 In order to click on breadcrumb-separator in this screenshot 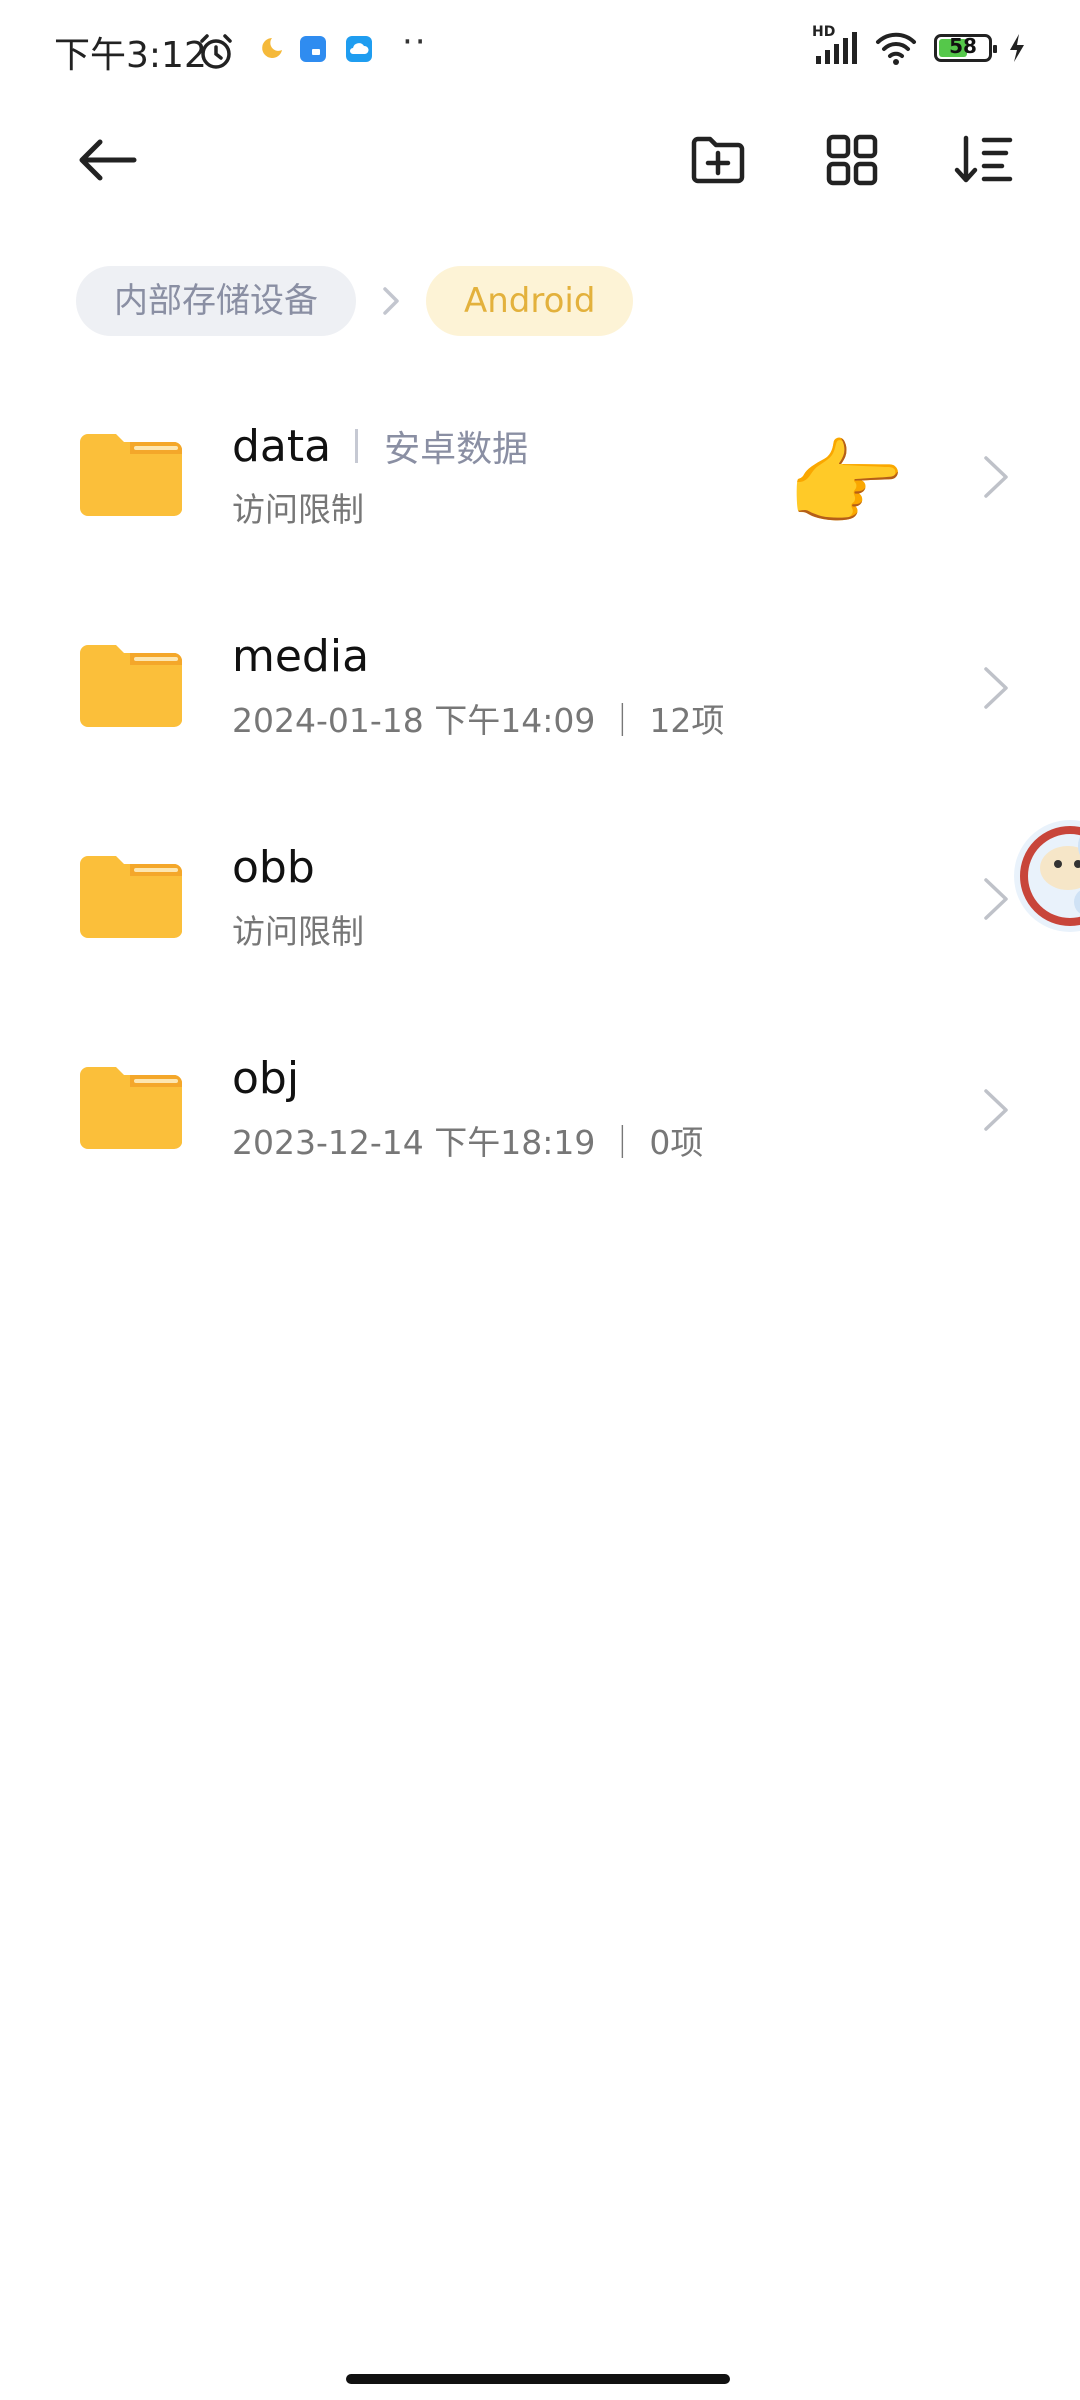, I will do `click(391, 301)`.